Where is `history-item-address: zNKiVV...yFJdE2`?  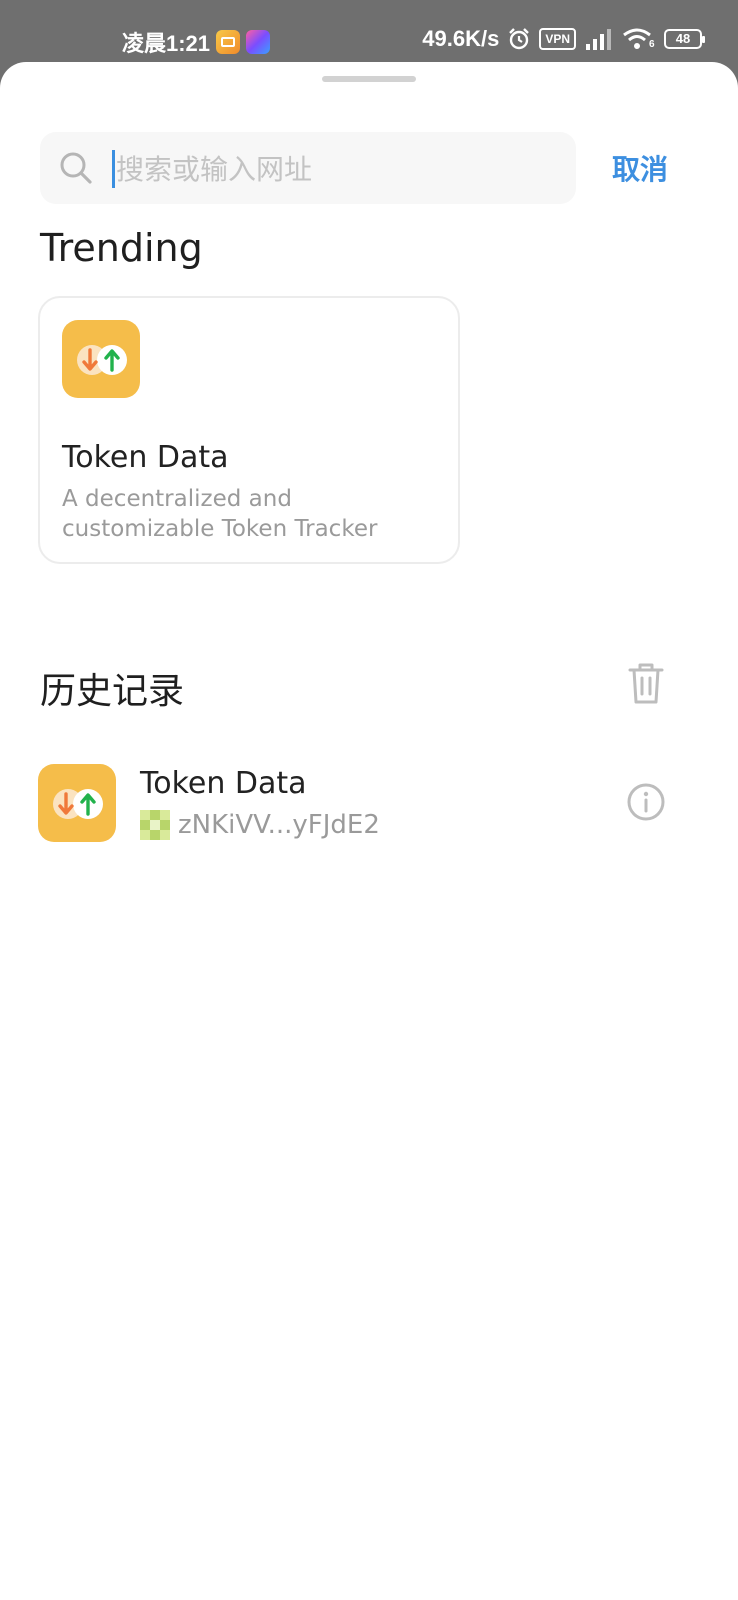 history-item-address: zNKiVV...yFJdE2 is located at coordinates (279, 825).